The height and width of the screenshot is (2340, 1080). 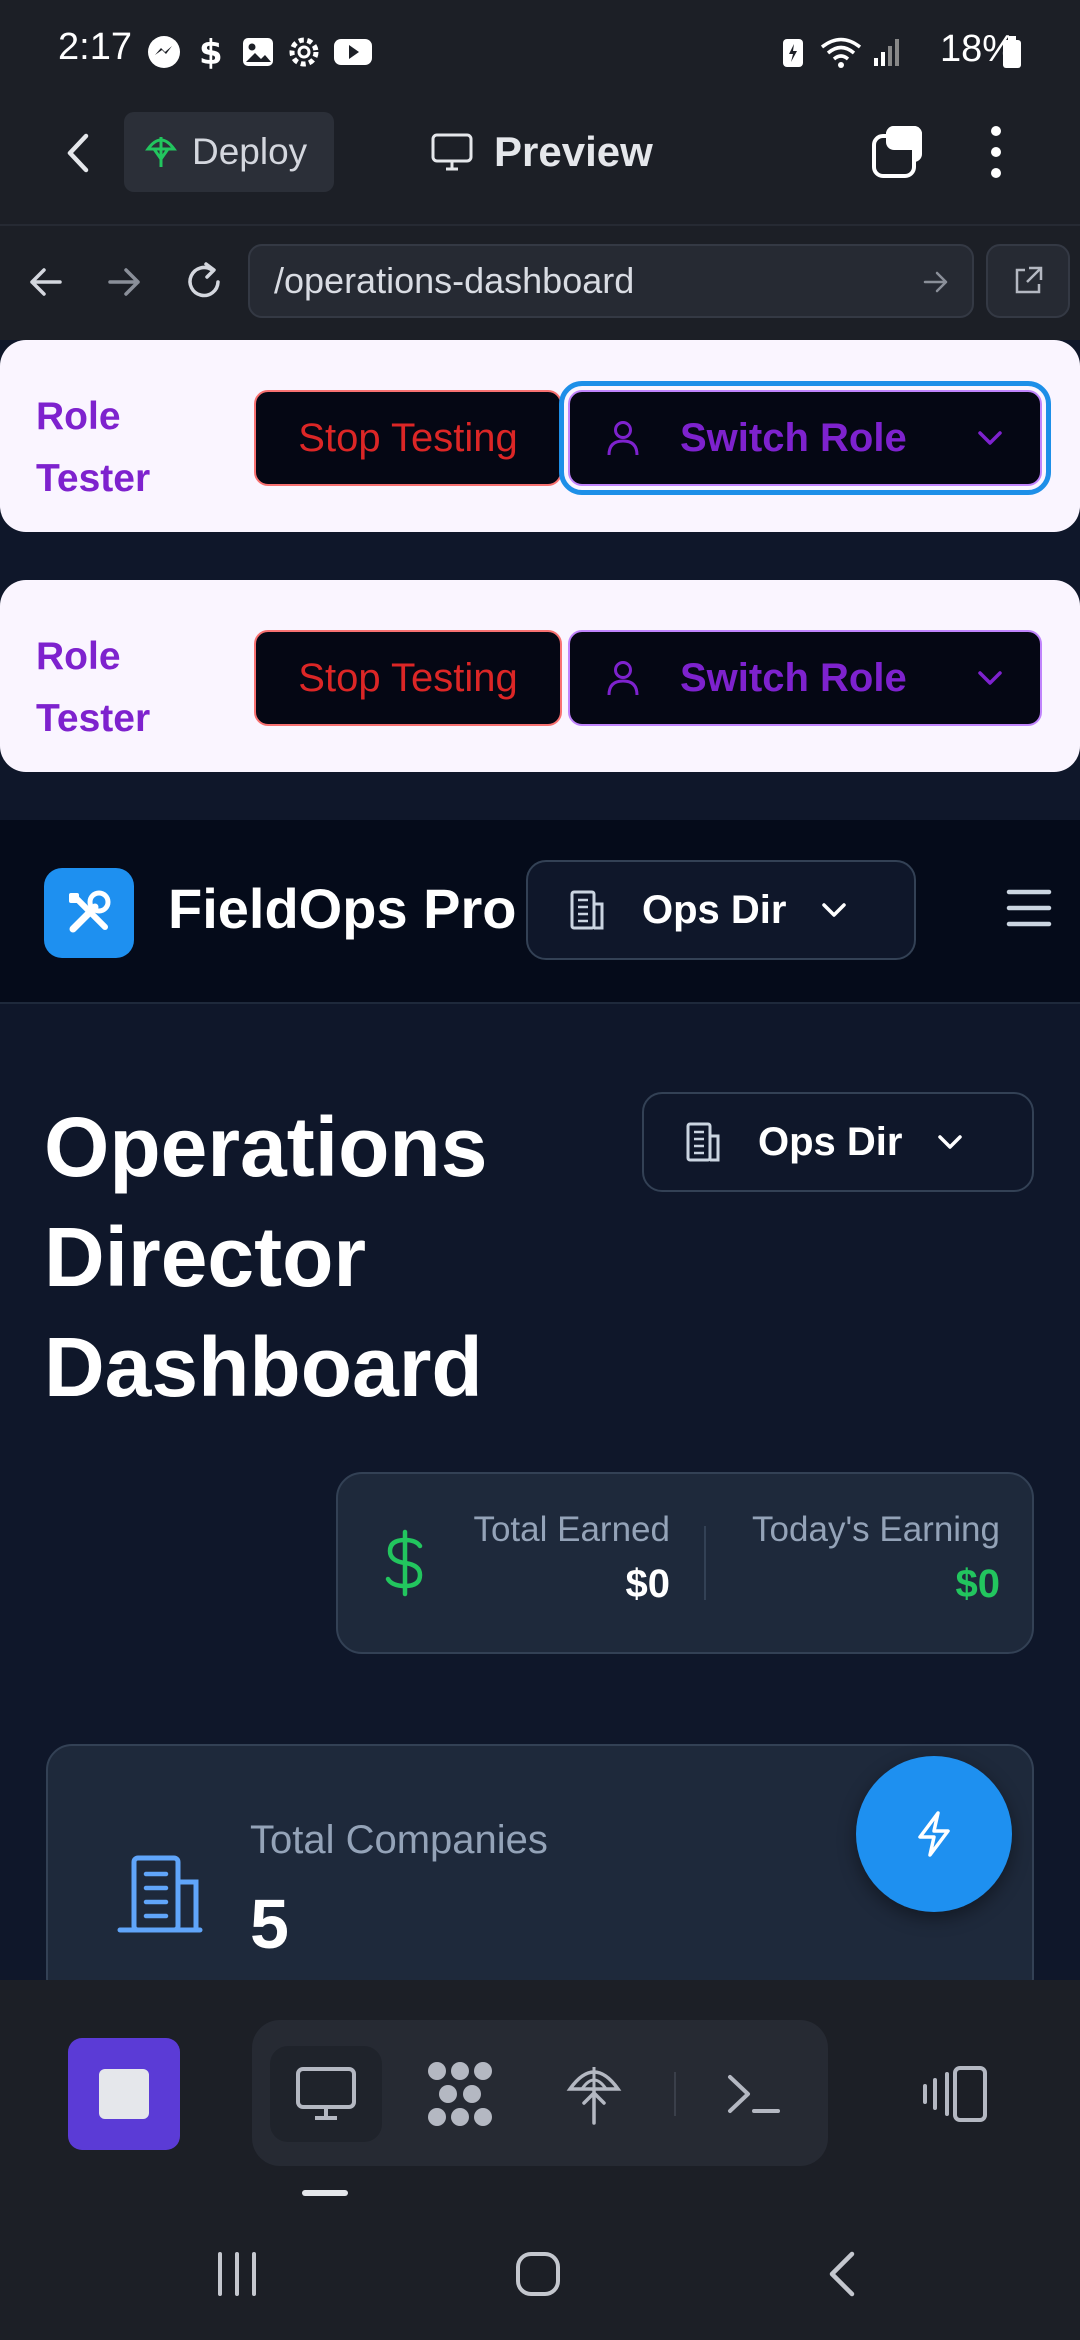 I want to click on tool-preview-button, so click(x=326, y=2094).